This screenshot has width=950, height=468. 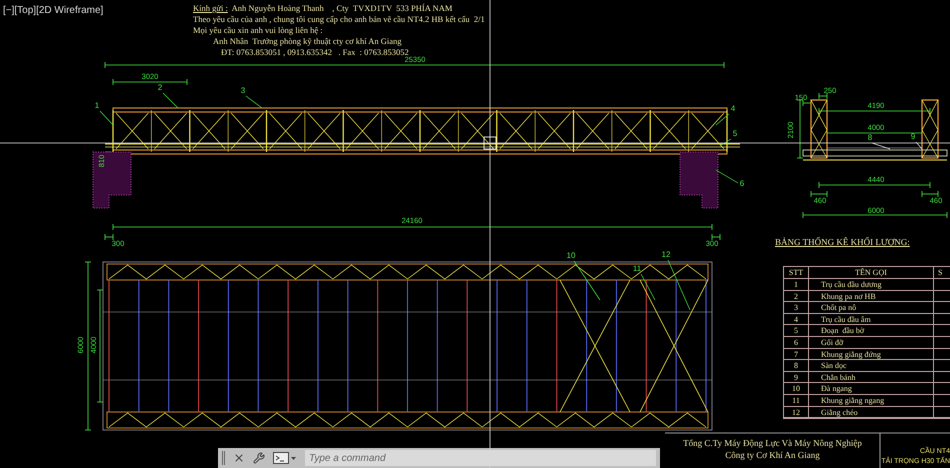 What do you see at coordinates (871, 412) in the screenshot?
I see `table-cell: Giằng chéo` at bounding box center [871, 412].